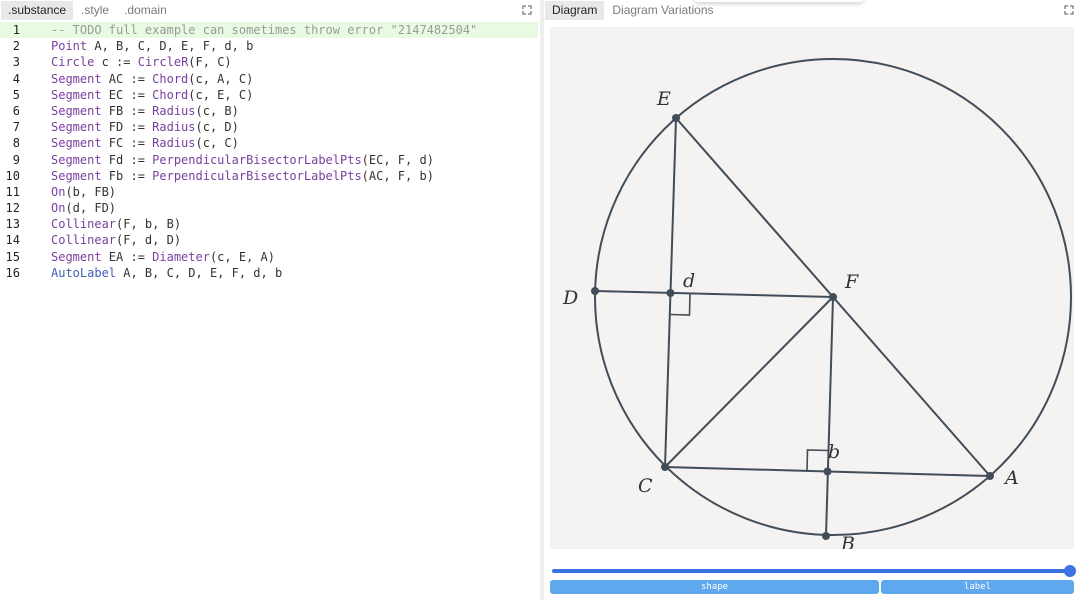  What do you see at coordinates (181, 256) in the screenshot?
I see `code-token: Diameter` at bounding box center [181, 256].